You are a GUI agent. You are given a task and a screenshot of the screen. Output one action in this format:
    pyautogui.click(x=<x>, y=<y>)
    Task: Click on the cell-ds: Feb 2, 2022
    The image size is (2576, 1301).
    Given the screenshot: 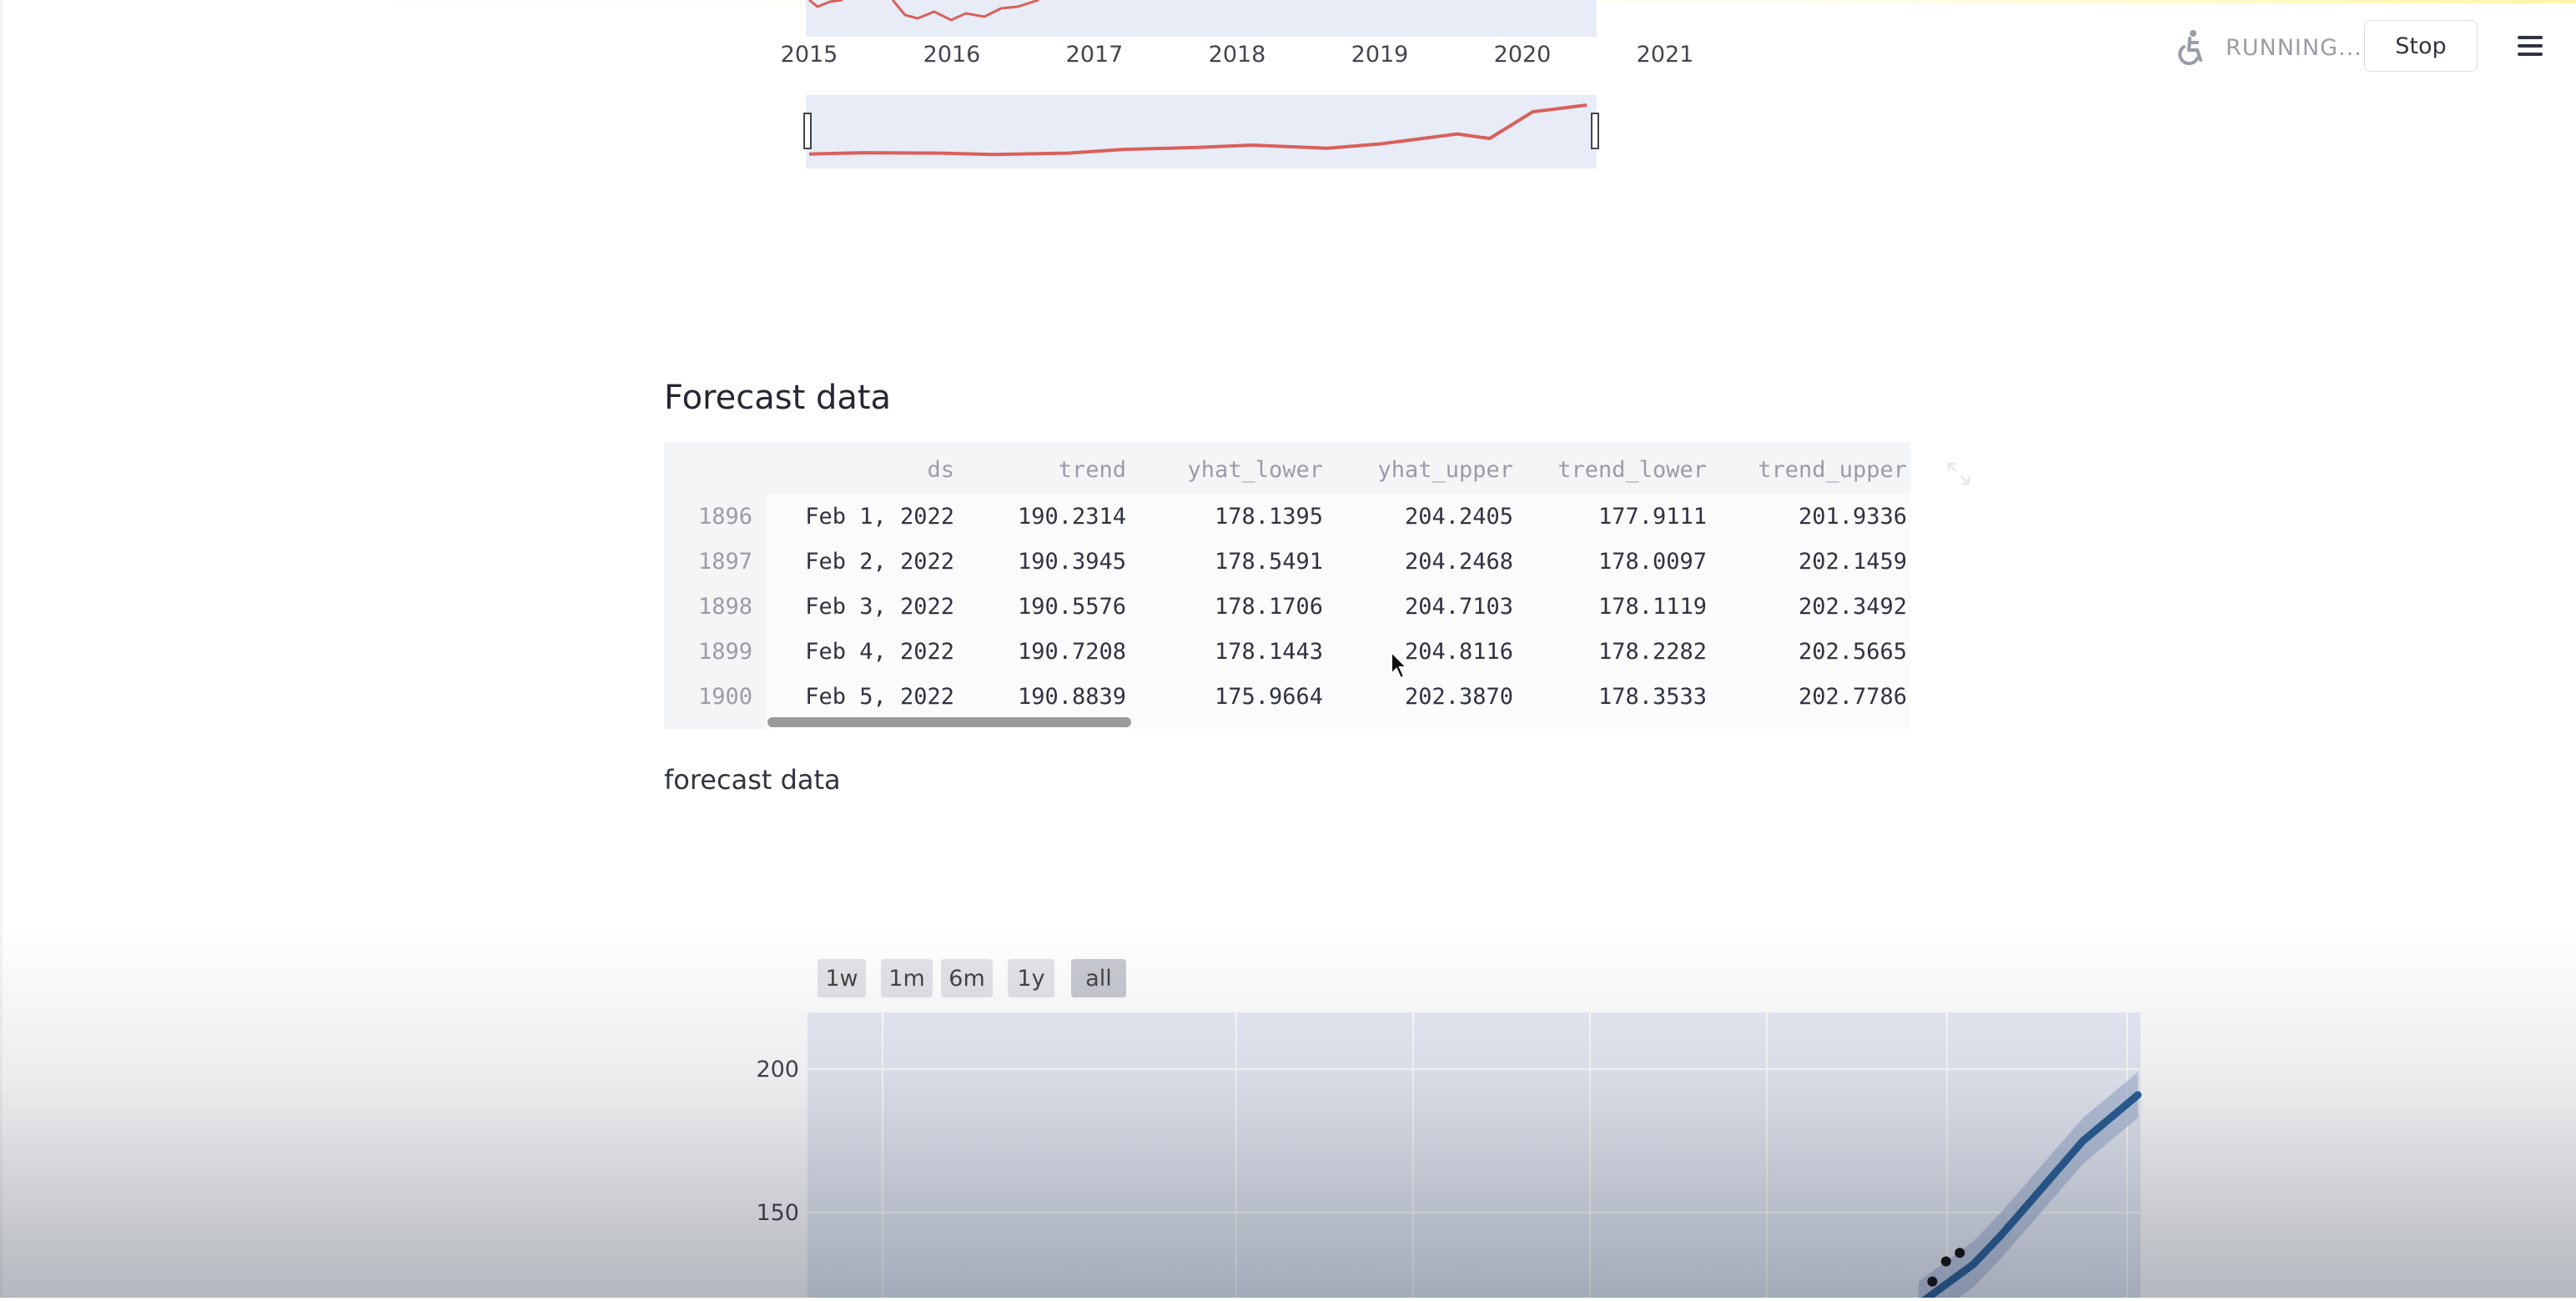 What is the action you would take?
    pyautogui.click(x=879, y=562)
    